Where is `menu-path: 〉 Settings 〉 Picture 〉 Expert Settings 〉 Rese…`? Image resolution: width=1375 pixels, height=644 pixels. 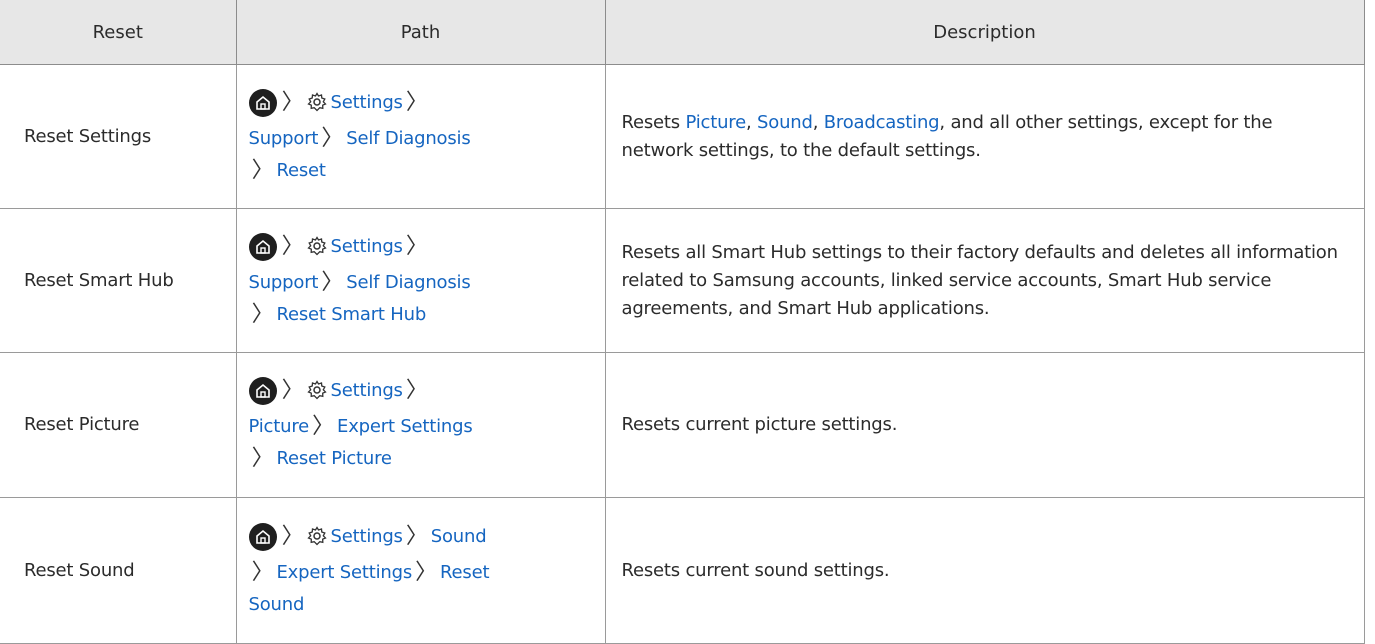
menu-path: 〉 Settings 〉 Picture 〉 Expert Settings 〉 Rese… is located at coordinates (420, 425).